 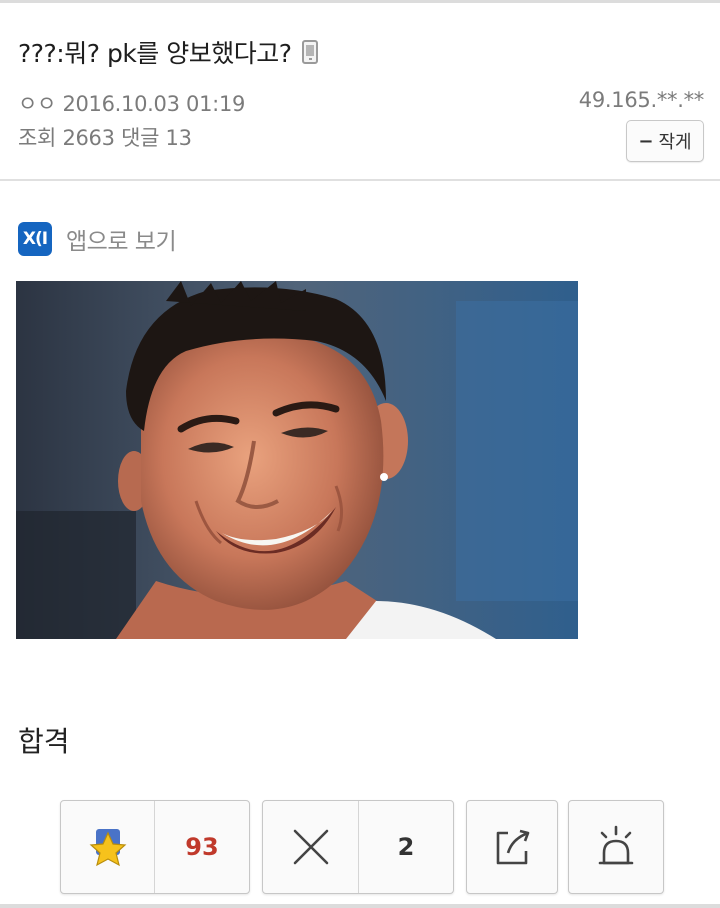 I want to click on post-author-line: ㅇㅇ 2016.10.03 01:19, so click(x=131, y=103).